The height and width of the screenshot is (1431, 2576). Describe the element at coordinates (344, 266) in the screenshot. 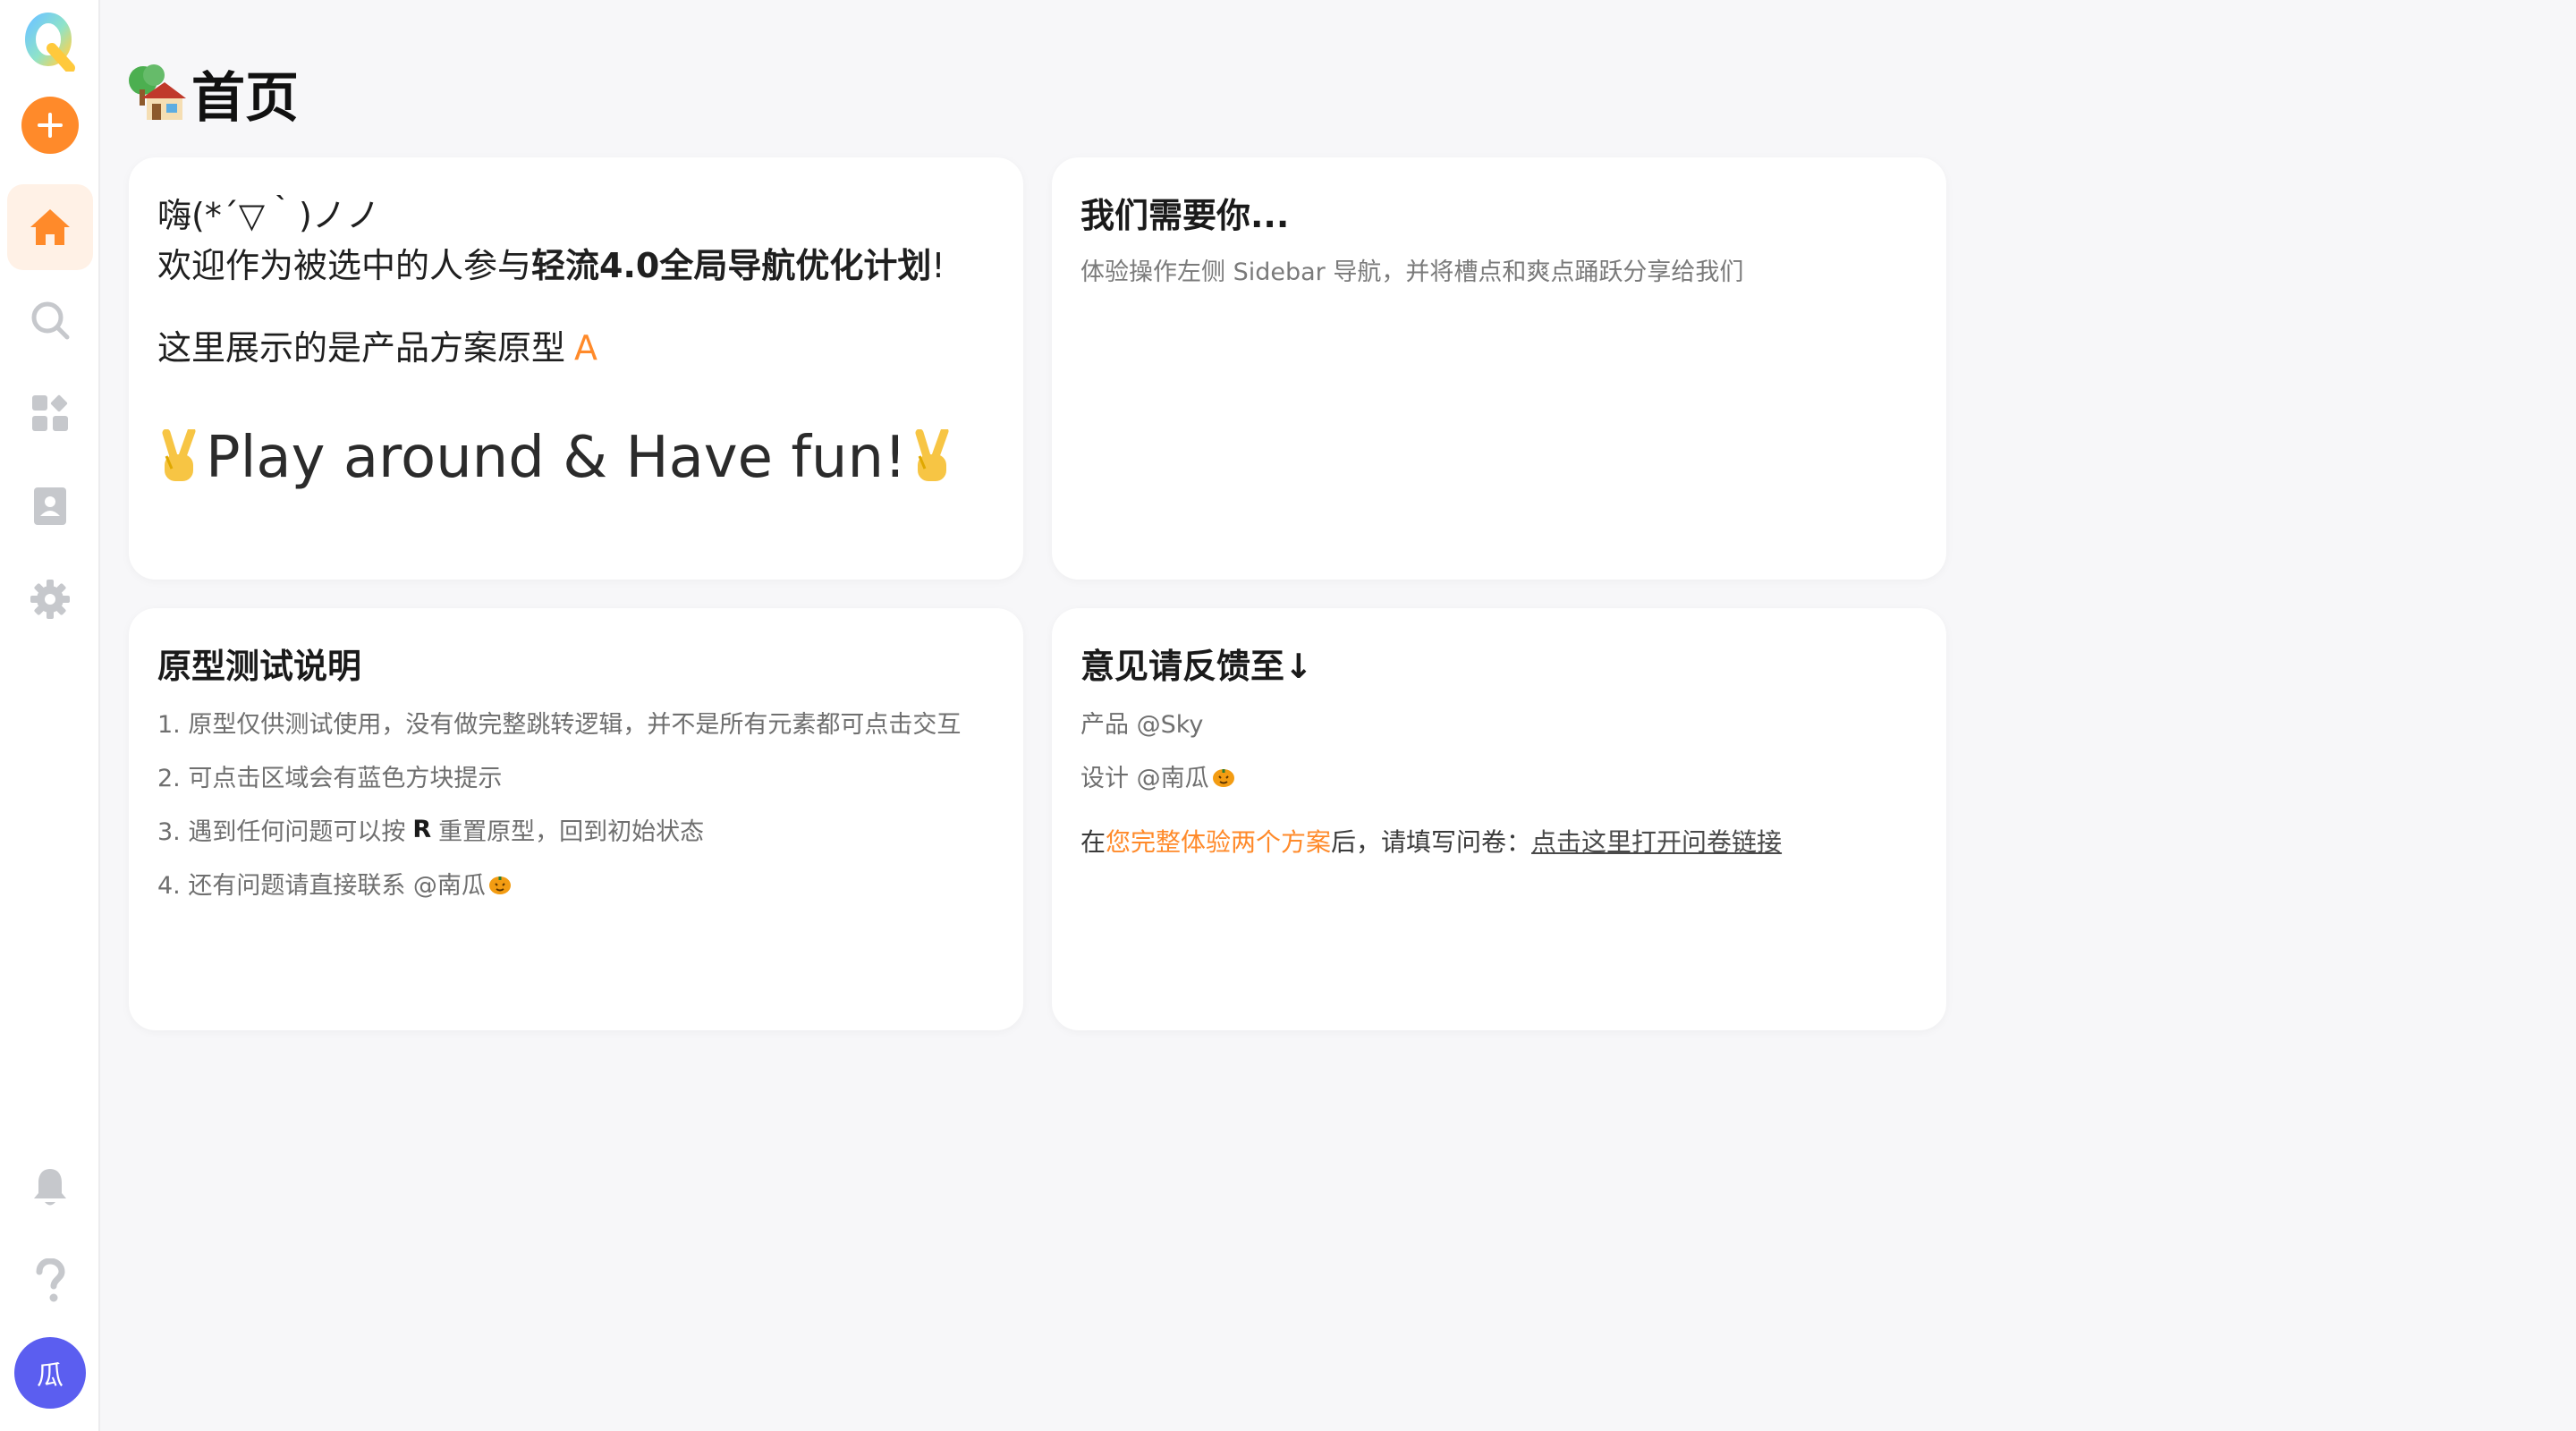

I see `welcome-prefix: 欢迎作为被选中的人参与` at that location.